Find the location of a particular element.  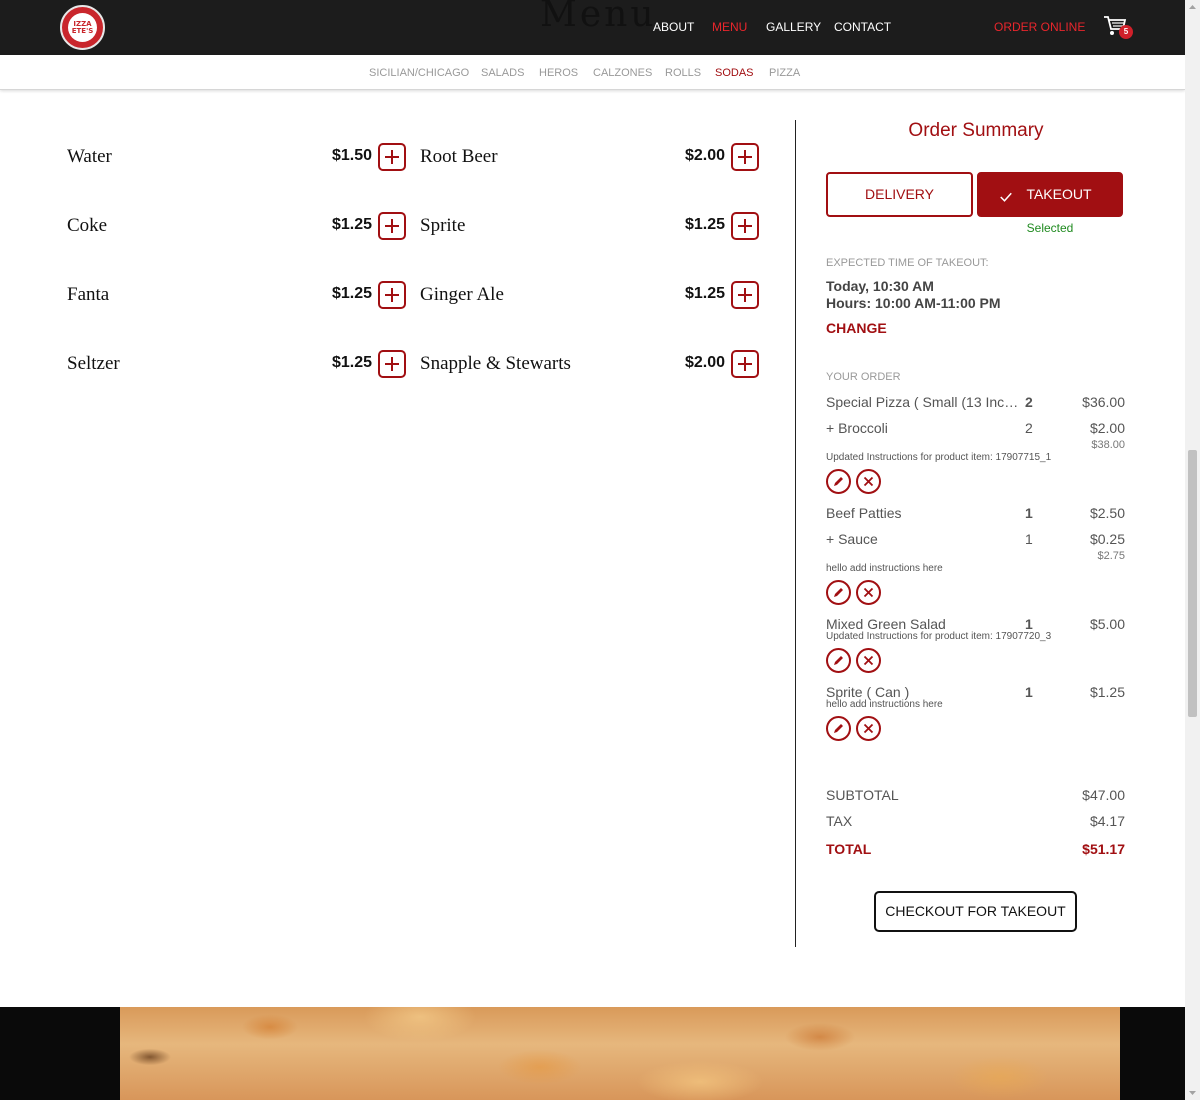

order-addon-name: + Broccoli is located at coordinates (857, 428).